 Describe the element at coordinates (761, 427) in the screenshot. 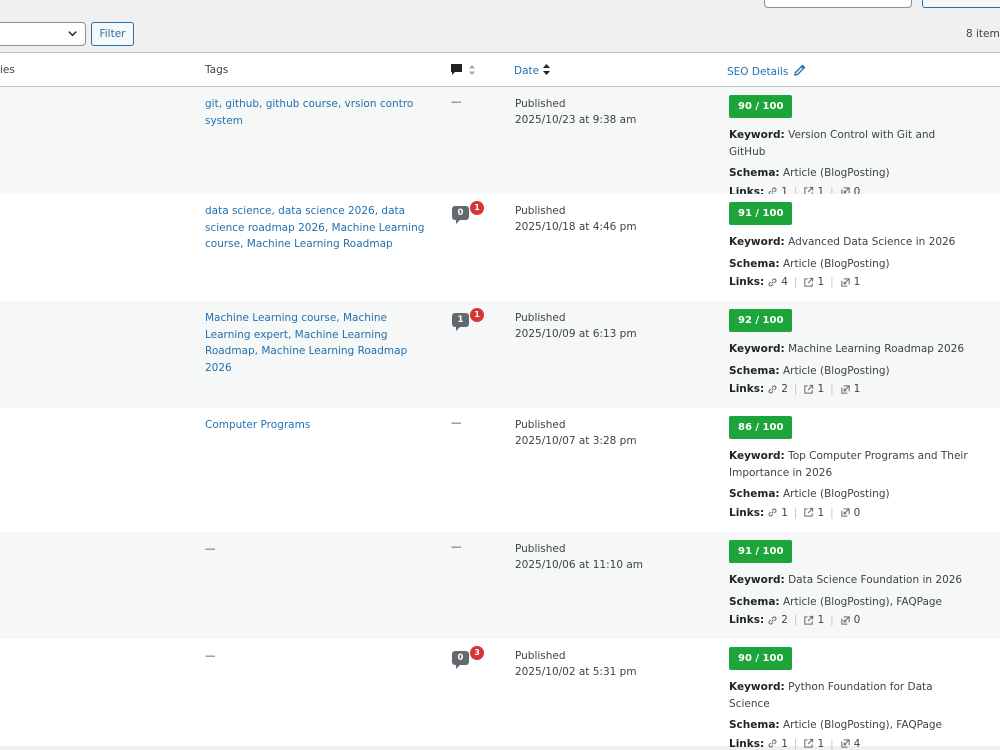

I see `seo-score-badge: 86 / 100` at that location.